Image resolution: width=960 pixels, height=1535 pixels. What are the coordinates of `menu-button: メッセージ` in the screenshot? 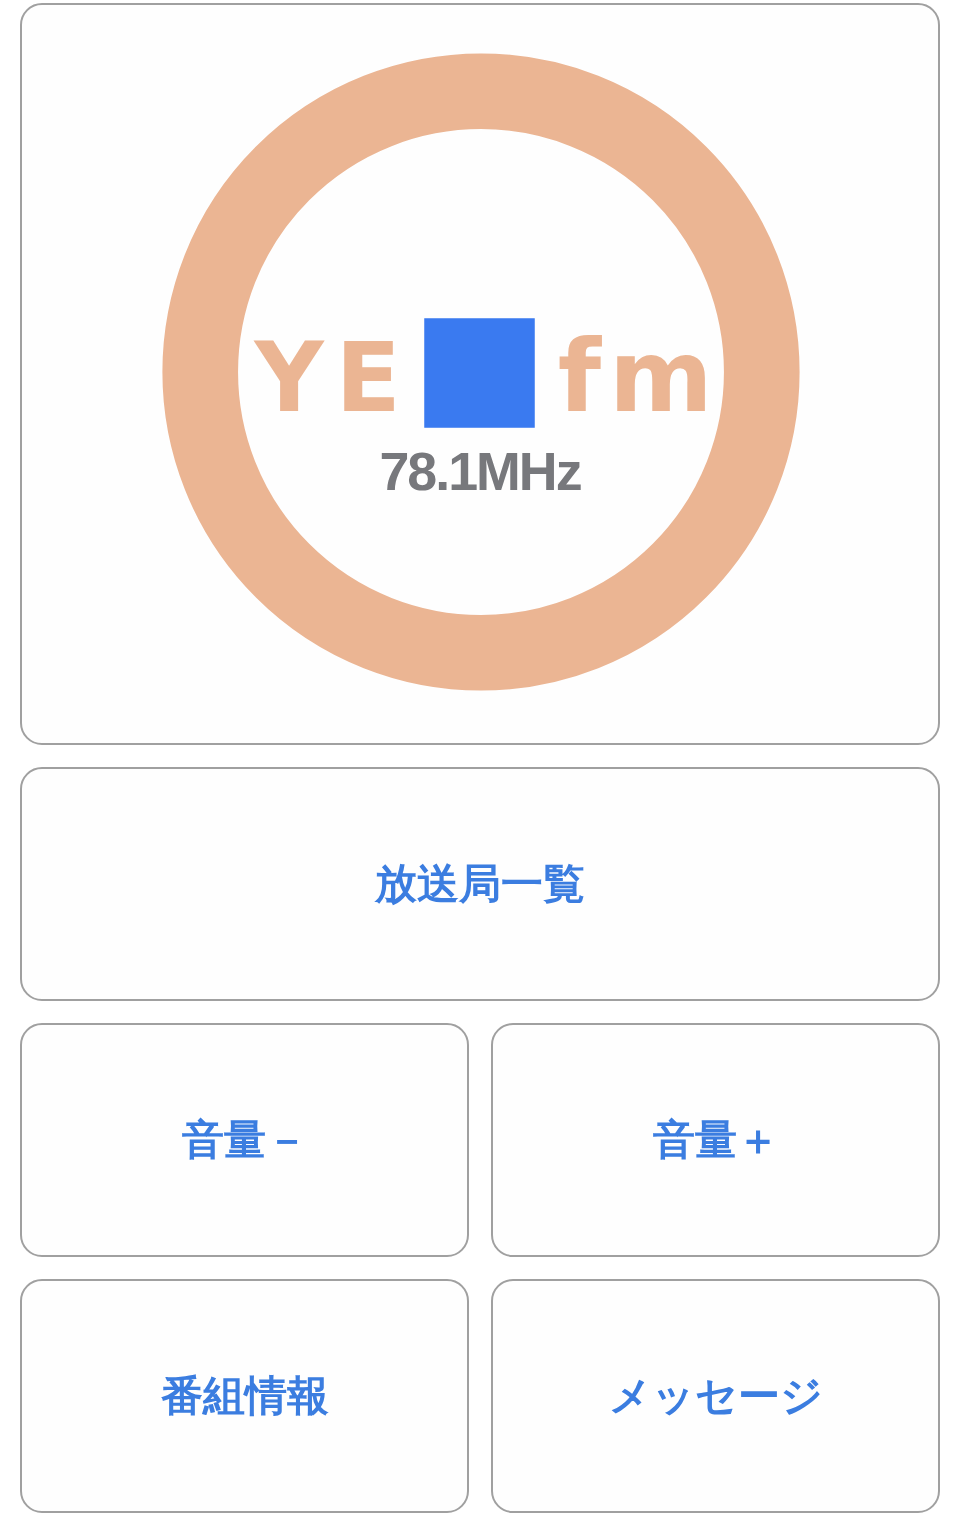 It's located at (715, 1396).